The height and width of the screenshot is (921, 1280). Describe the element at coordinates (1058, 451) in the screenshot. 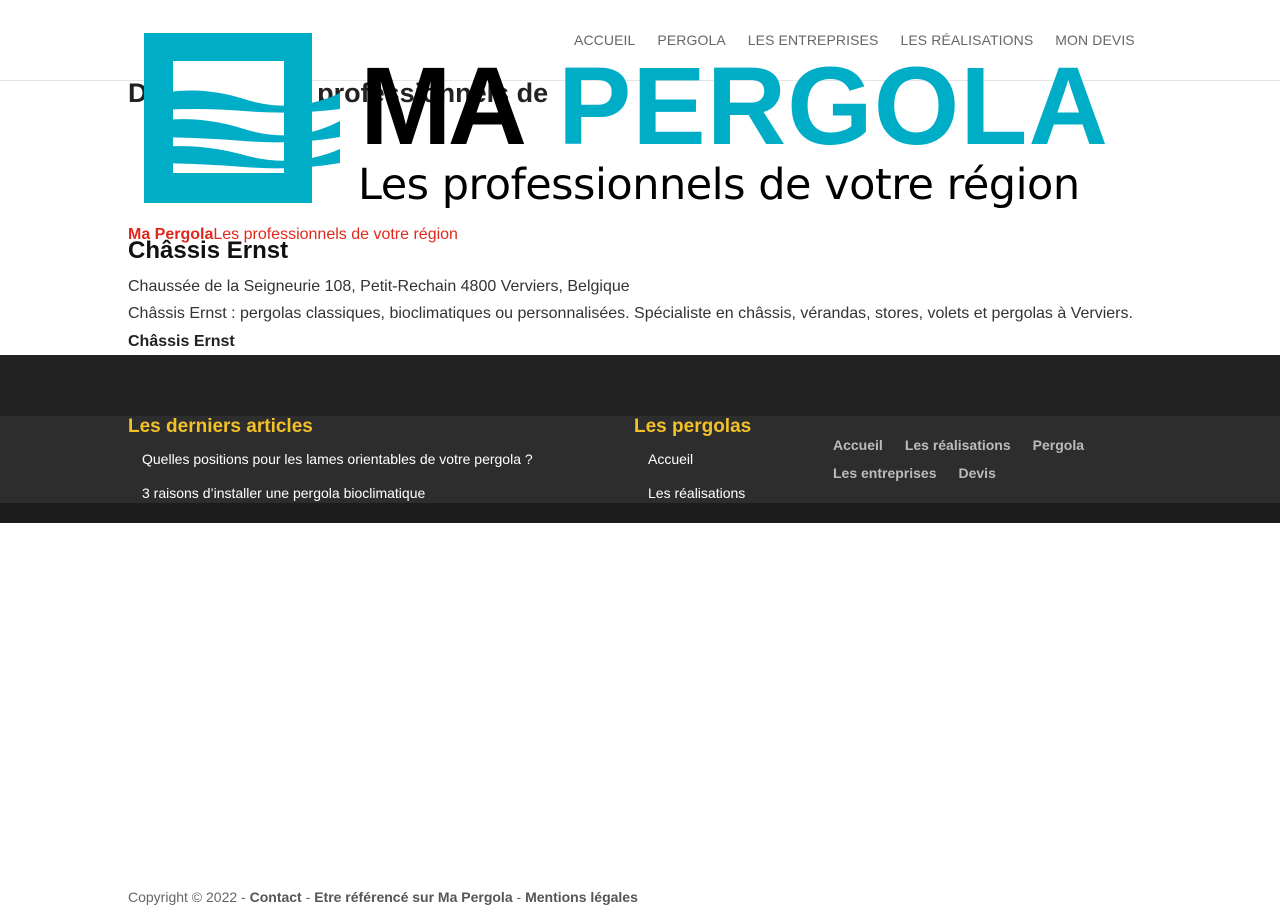

I see `footer-nav-pergola: Pergola` at that location.